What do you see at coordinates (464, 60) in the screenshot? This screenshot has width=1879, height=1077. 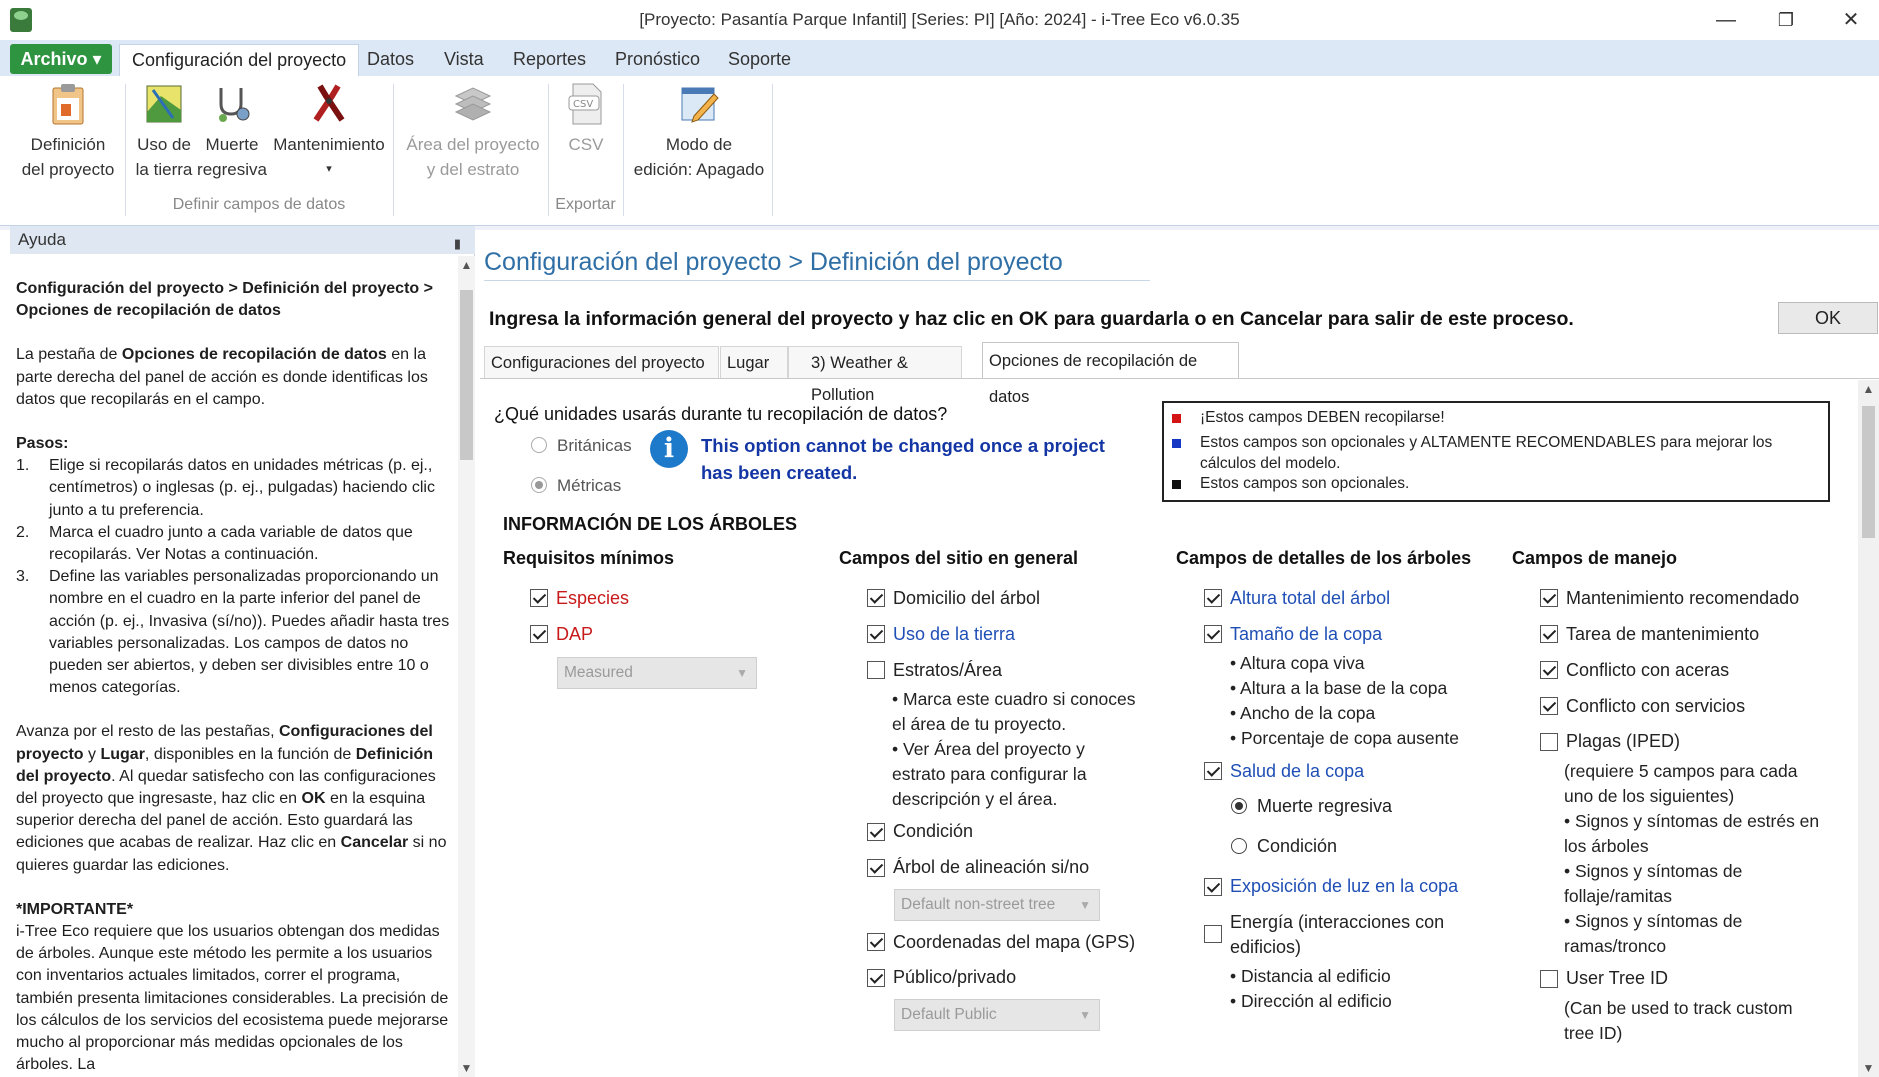 I see `tab-vista: Vista` at bounding box center [464, 60].